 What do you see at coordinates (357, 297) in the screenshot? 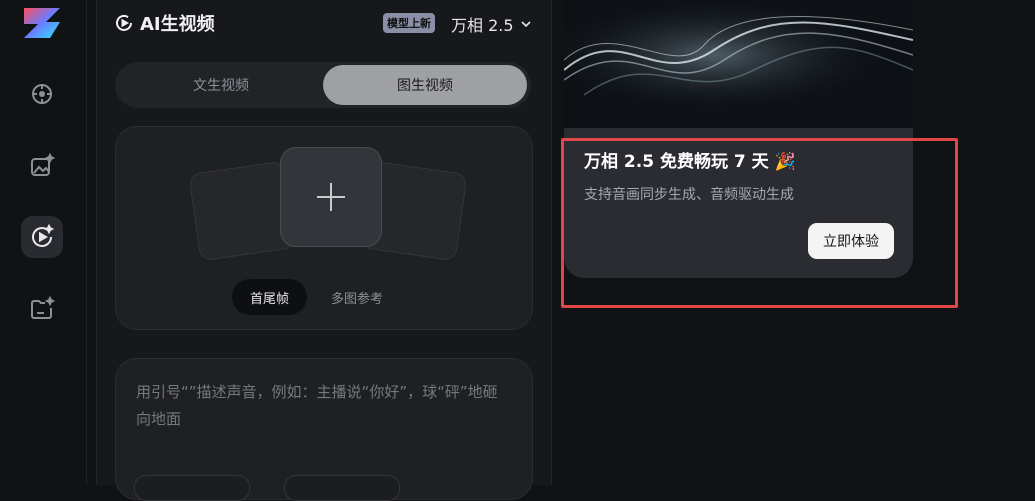
I see `mode-multi-image-ref: 多图参考` at bounding box center [357, 297].